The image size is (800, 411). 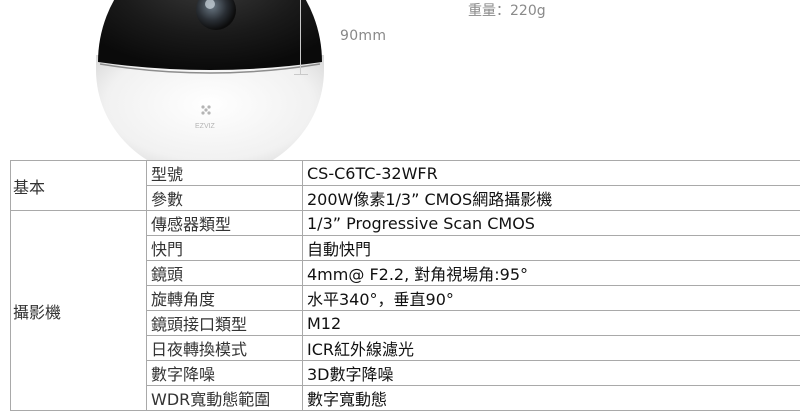 What do you see at coordinates (210, 80) in the screenshot?
I see `camera-image: EZVIZ` at bounding box center [210, 80].